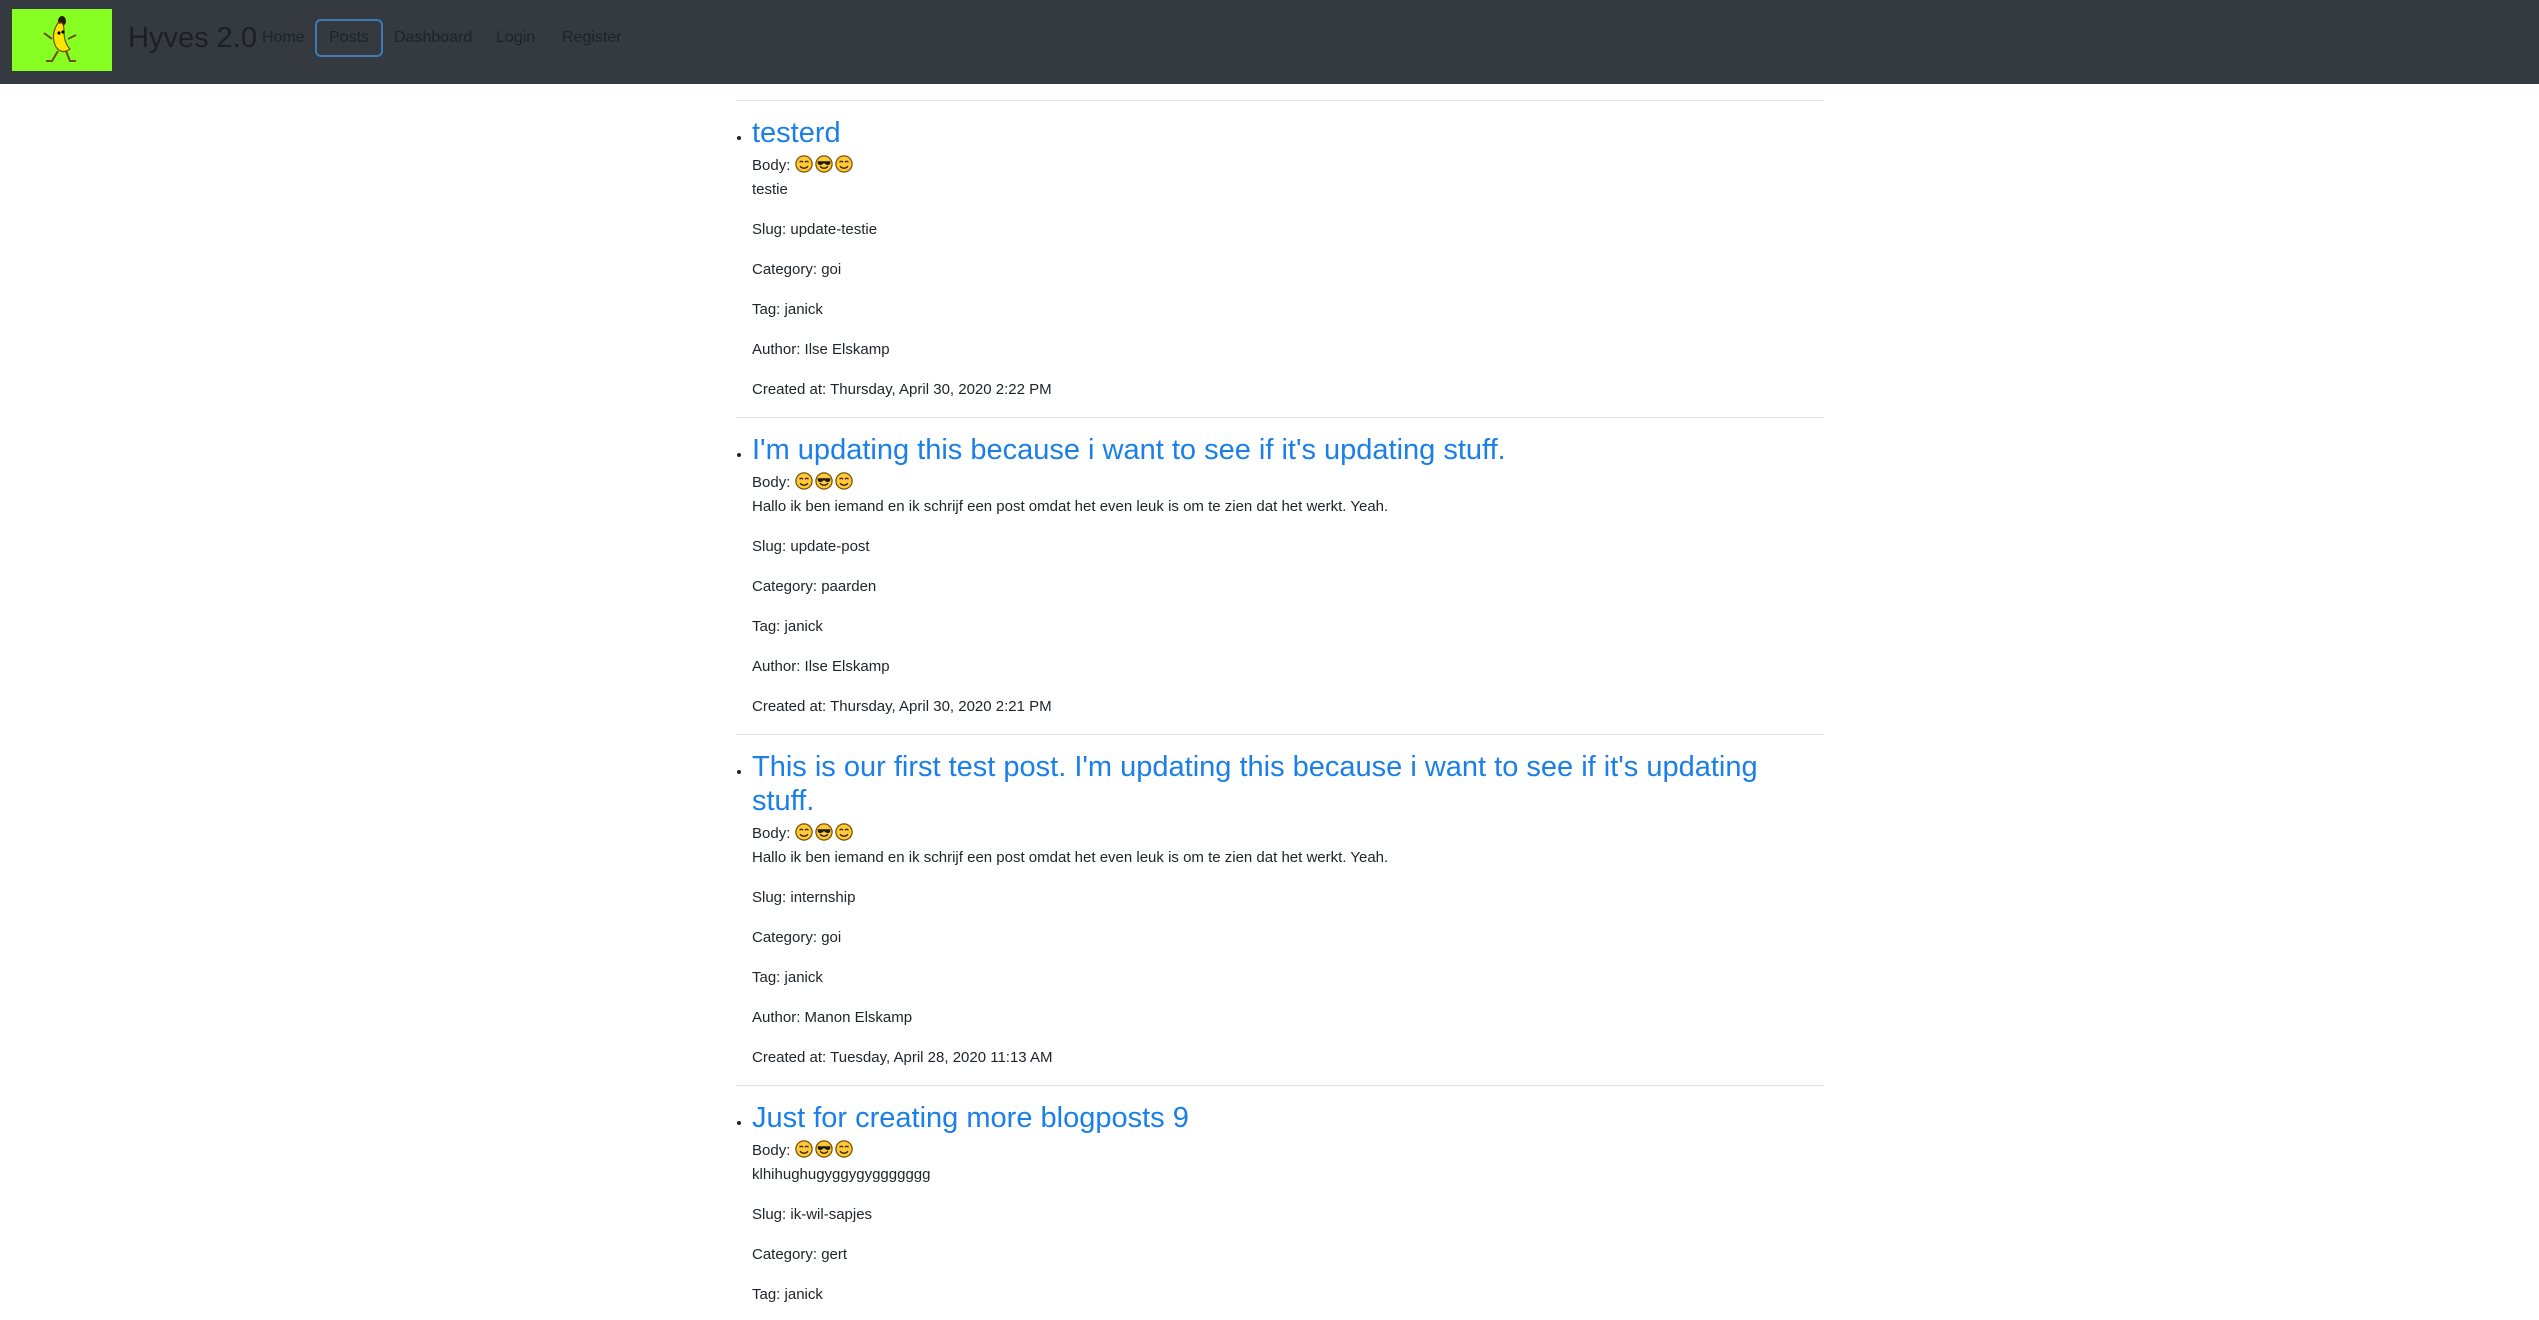 The image size is (2539, 1320). What do you see at coordinates (941, 1057) in the screenshot?
I see `post-created-at: Tuesday, April 28, 2020 11:13 AM` at bounding box center [941, 1057].